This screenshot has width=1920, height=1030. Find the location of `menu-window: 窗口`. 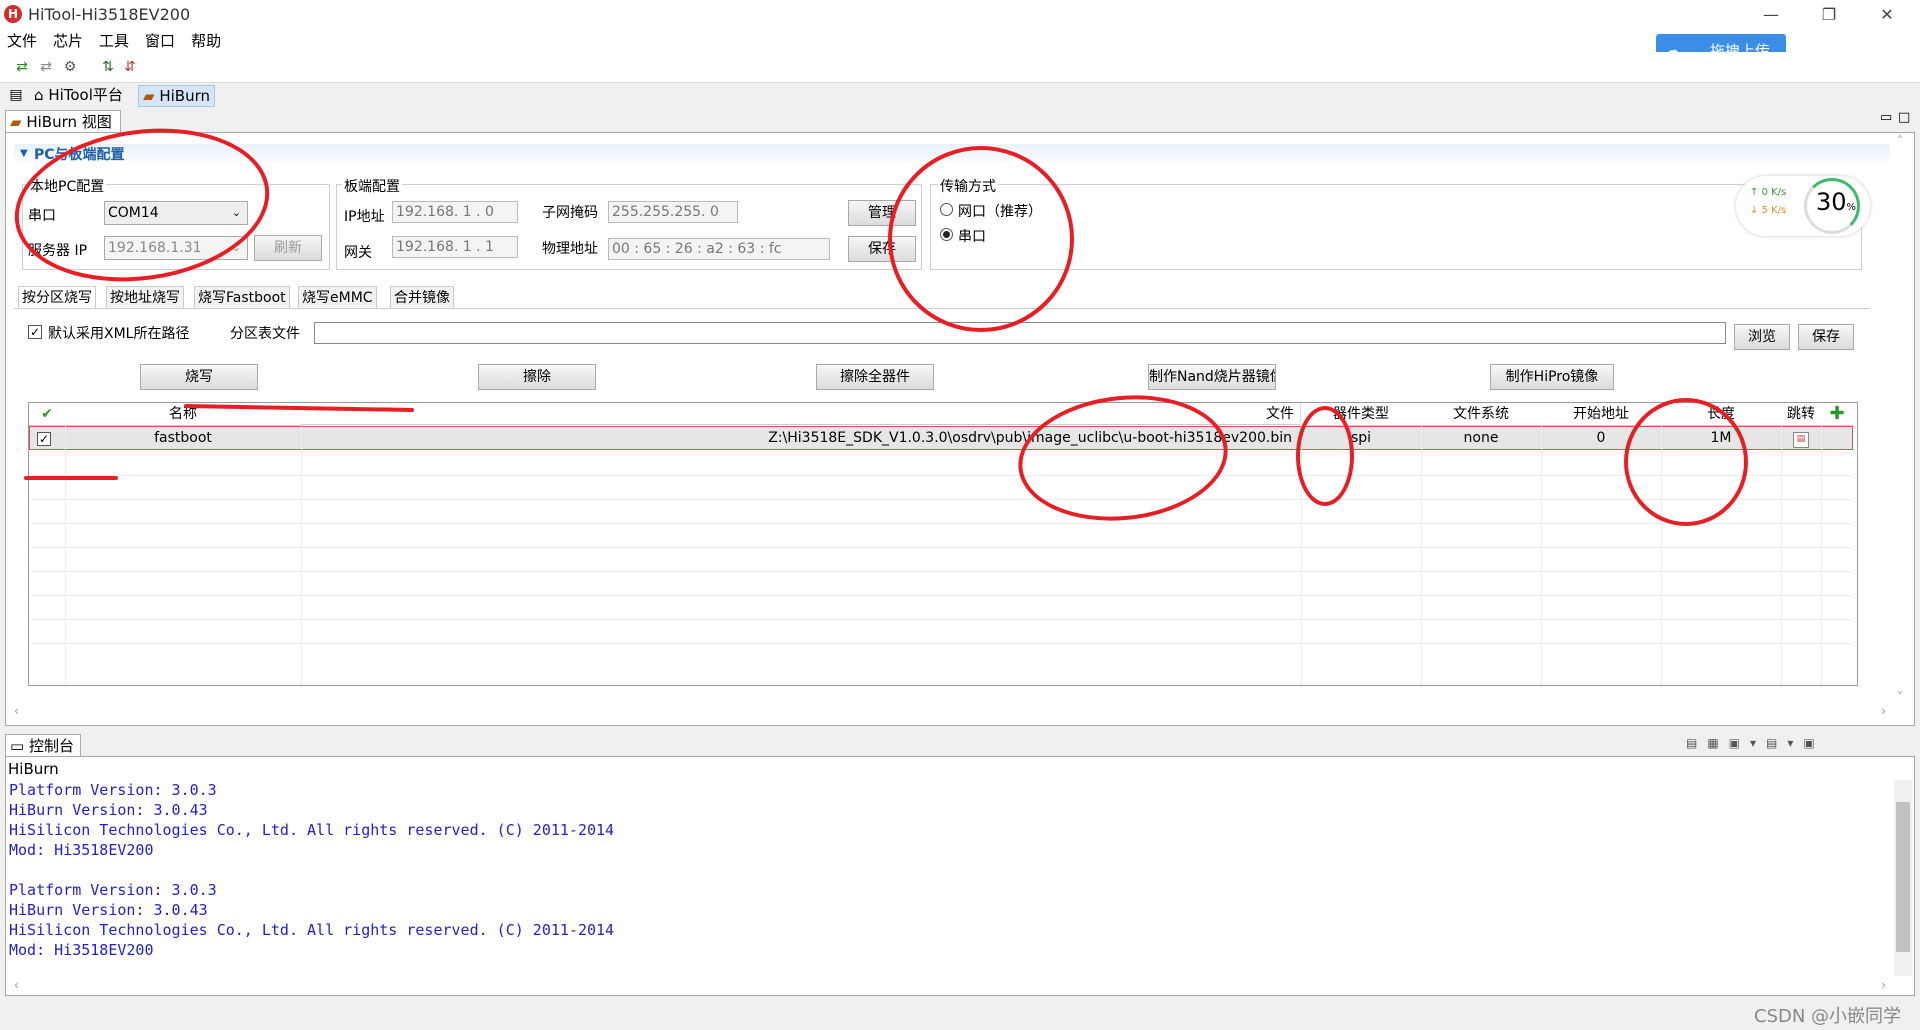

menu-window: 窗口 is located at coordinates (160, 41).